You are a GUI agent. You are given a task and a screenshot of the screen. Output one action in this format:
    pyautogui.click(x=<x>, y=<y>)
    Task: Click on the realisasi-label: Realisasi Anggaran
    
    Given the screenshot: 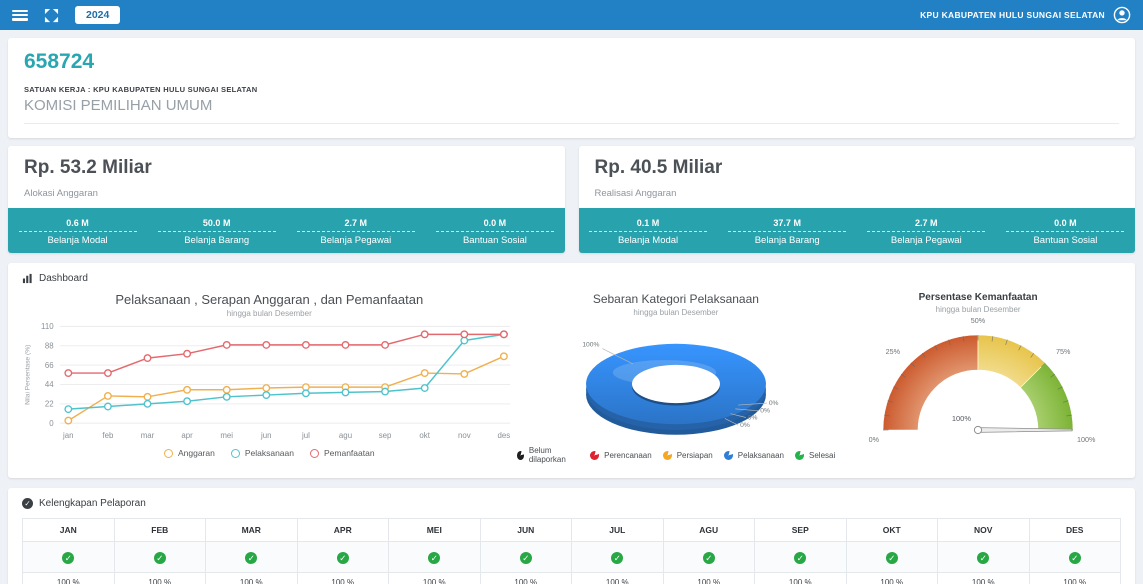 What is the action you would take?
    pyautogui.click(x=635, y=193)
    